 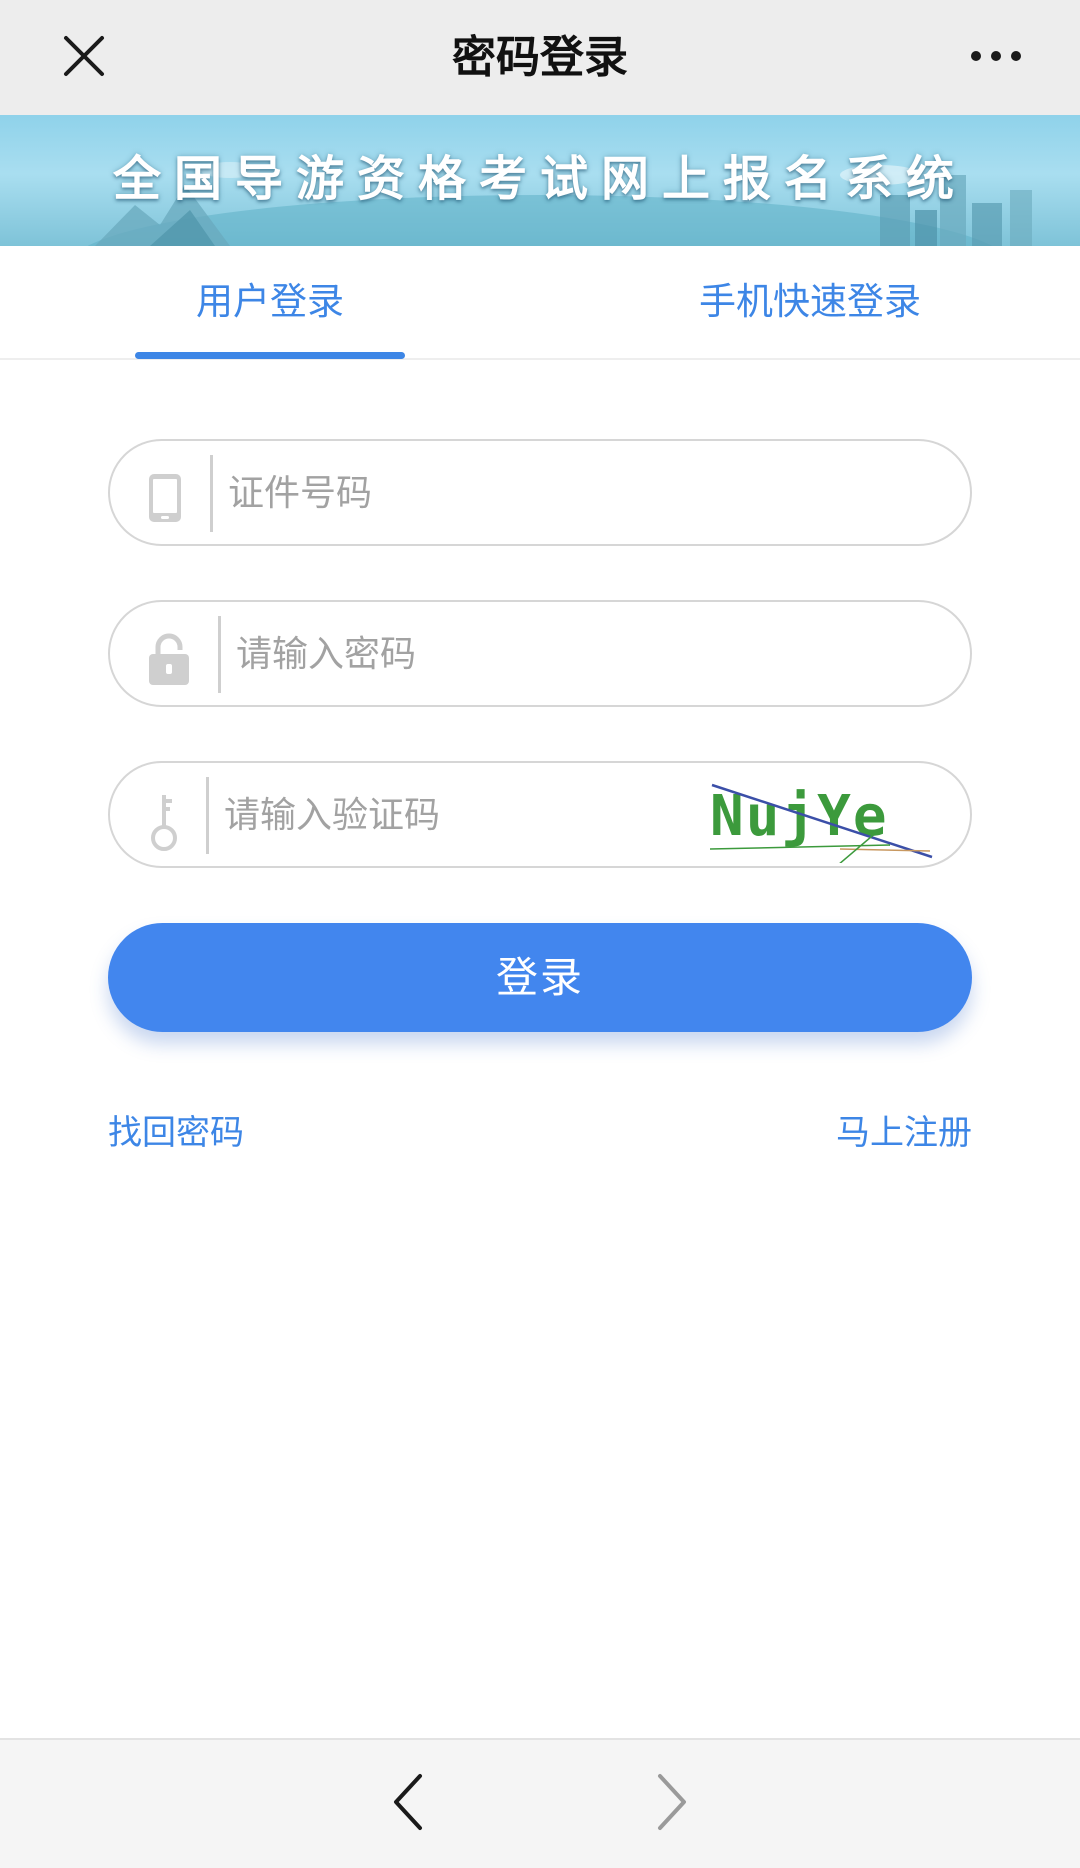 What do you see at coordinates (540, 303) in the screenshot?
I see `login-tabs: 用户登录 手机快速登录` at bounding box center [540, 303].